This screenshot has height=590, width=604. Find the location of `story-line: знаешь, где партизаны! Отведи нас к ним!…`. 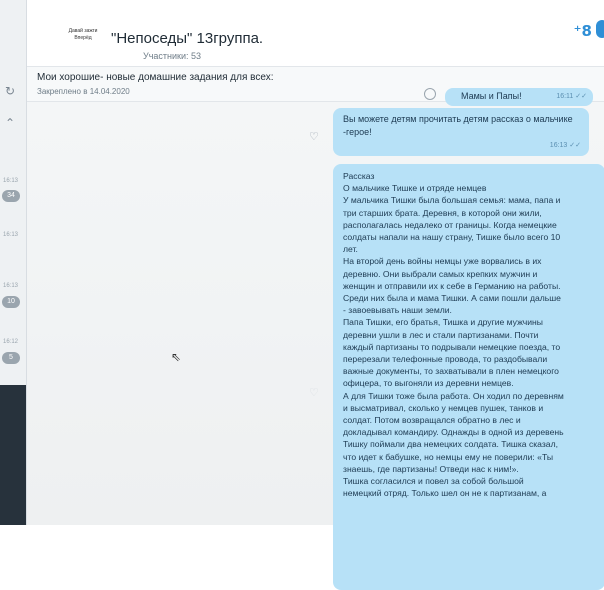

story-line: знаешь, где партизаны! Отведи нас к ним!… is located at coordinates (431, 468).